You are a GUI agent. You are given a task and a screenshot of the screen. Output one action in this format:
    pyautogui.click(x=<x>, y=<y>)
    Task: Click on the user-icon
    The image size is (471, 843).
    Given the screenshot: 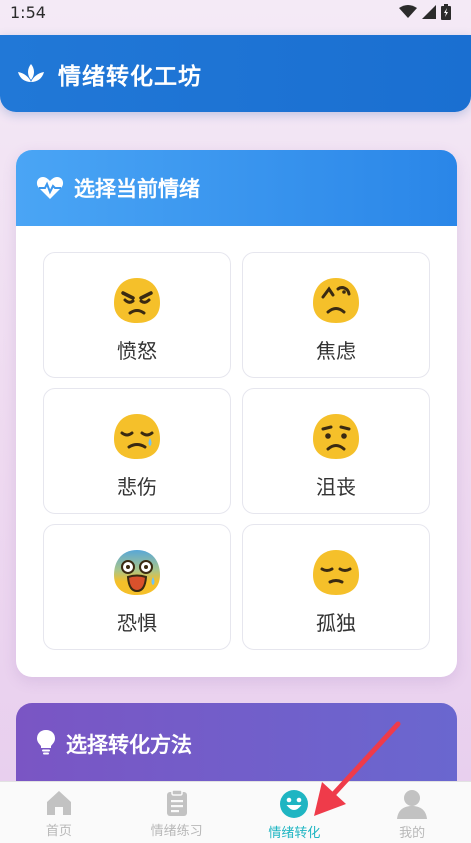 What is the action you would take?
    pyautogui.click(x=412, y=804)
    